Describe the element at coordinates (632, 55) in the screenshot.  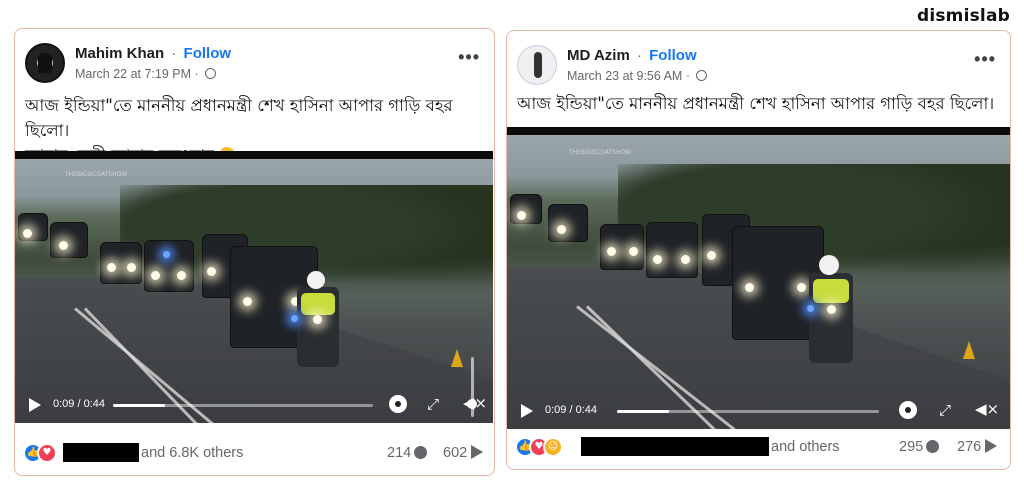
I see `author-row: MD Azim · Follow` at that location.